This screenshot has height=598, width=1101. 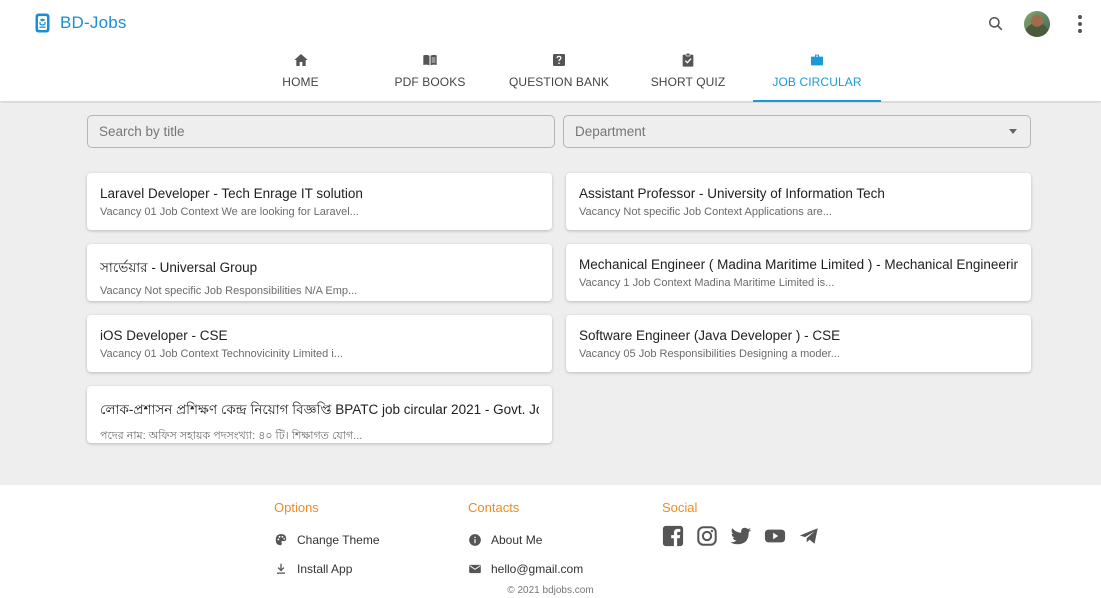 What do you see at coordinates (1013, 131) in the screenshot?
I see `dropdown-arrow-icon` at bounding box center [1013, 131].